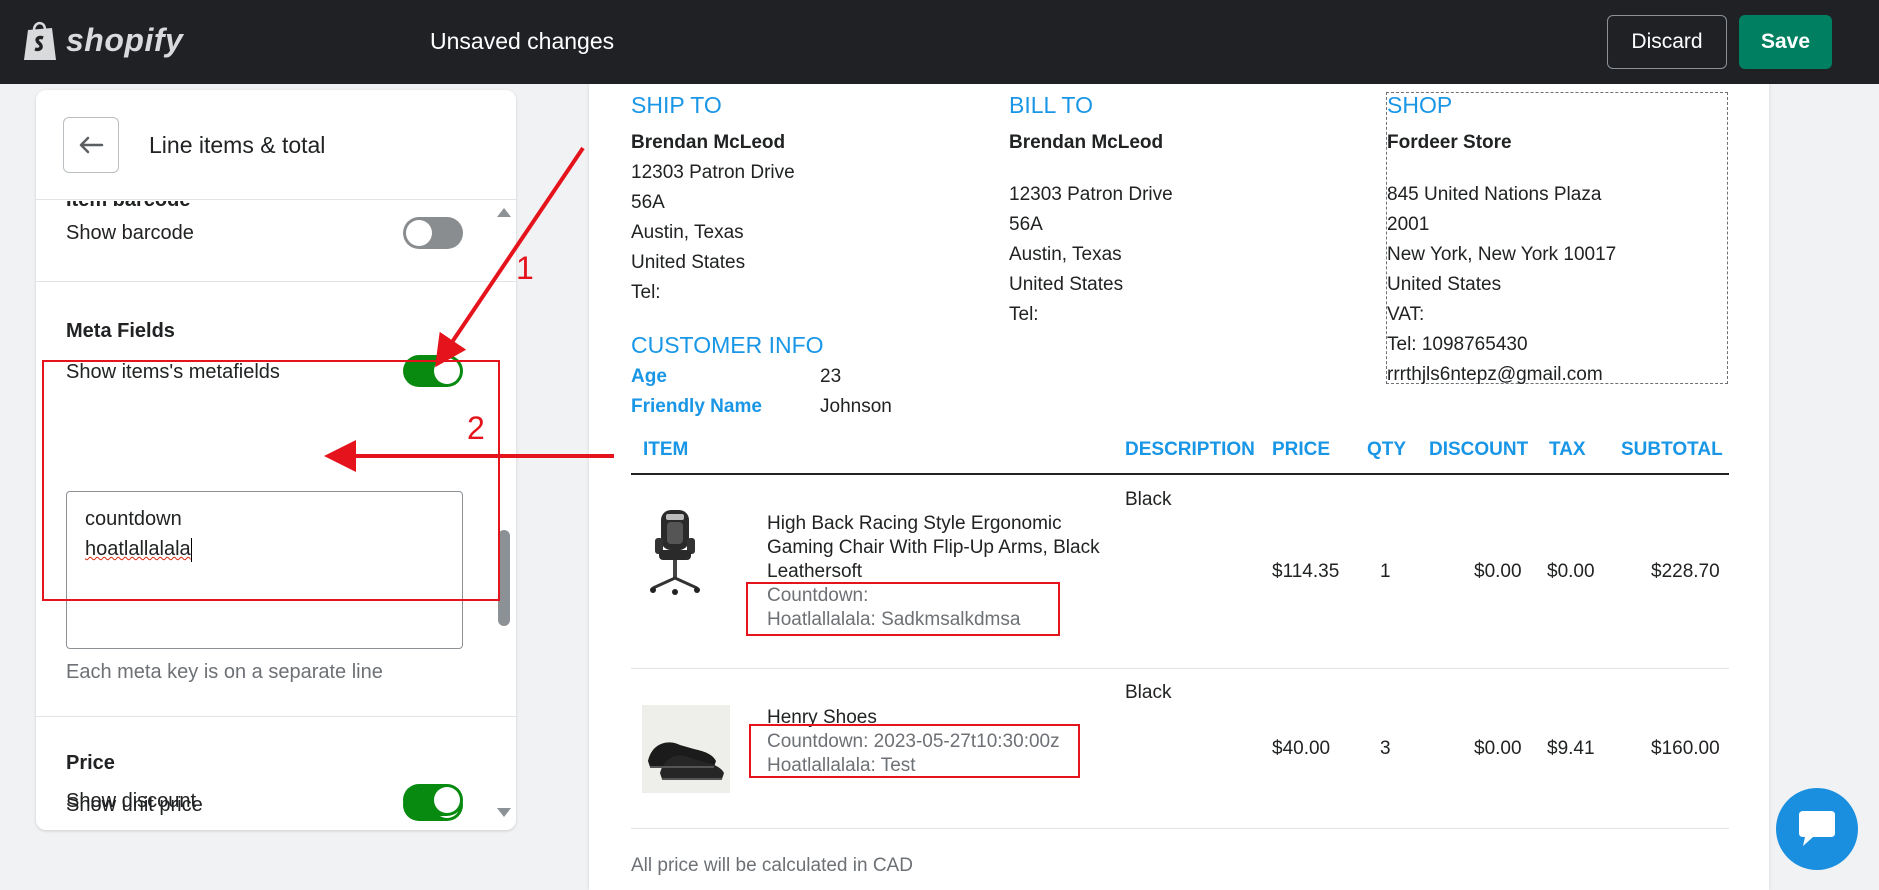 The image size is (1879, 890). What do you see at coordinates (1502, 254) in the screenshot?
I see `shop-line: New York, New York 10017` at bounding box center [1502, 254].